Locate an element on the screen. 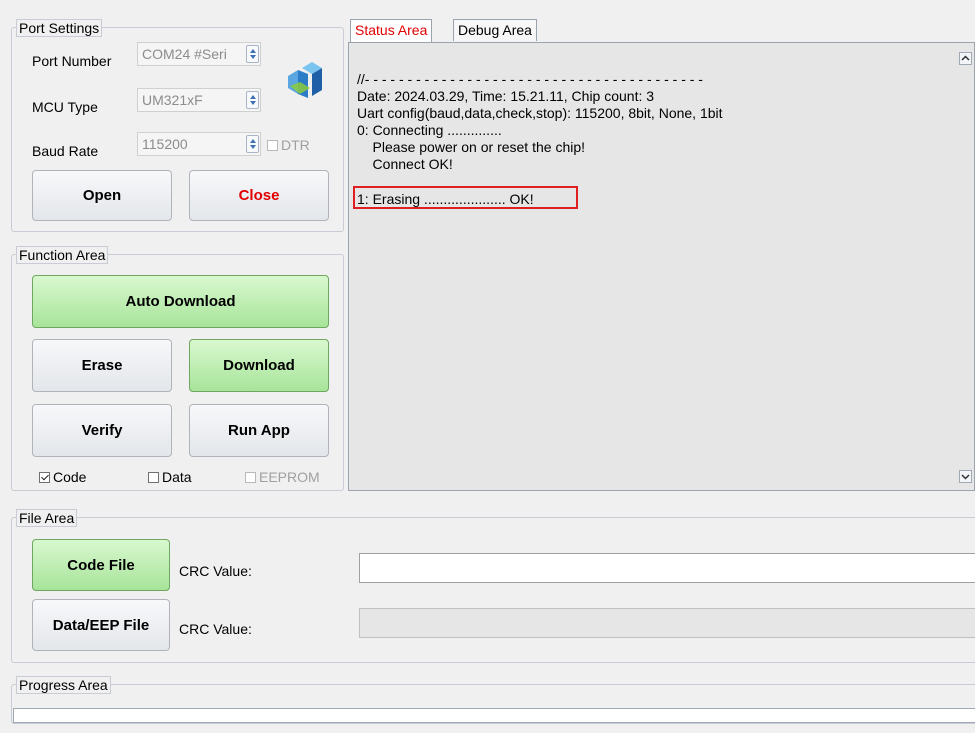 Image resolution: width=975 pixels, height=733 pixels. function-area-title: Function Area is located at coordinates (62, 255).